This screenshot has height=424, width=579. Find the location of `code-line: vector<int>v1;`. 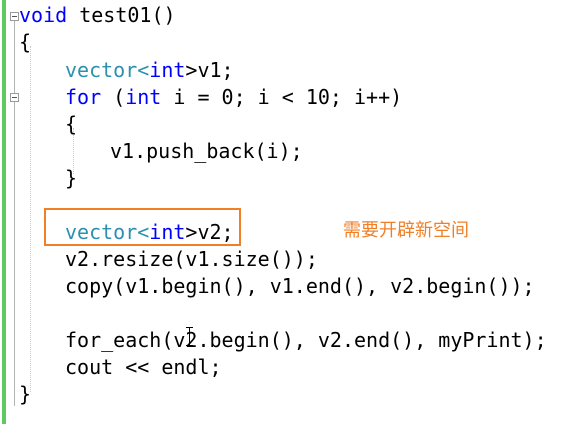

code-line: vector<int>v1; is located at coordinates (149, 70).